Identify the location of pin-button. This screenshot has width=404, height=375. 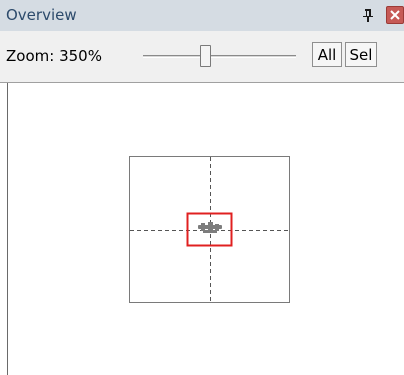
(368, 15).